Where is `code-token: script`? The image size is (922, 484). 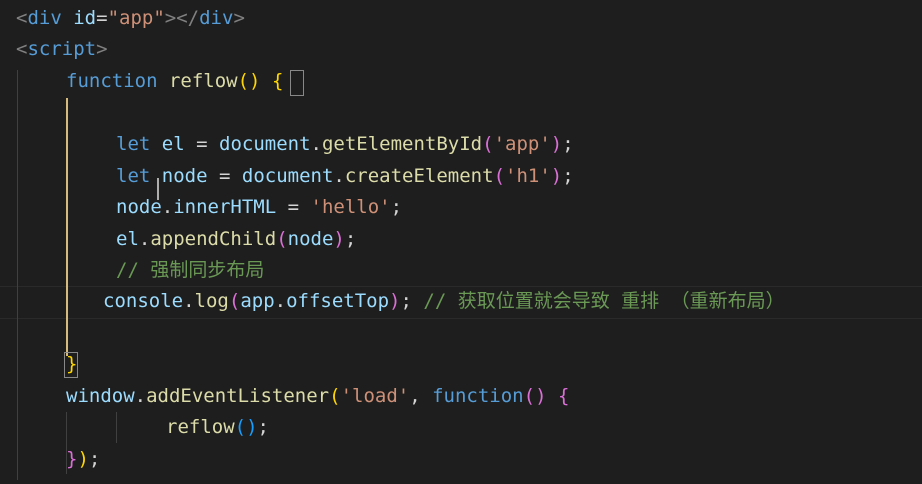
code-token: script is located at coordinates (62, 49).